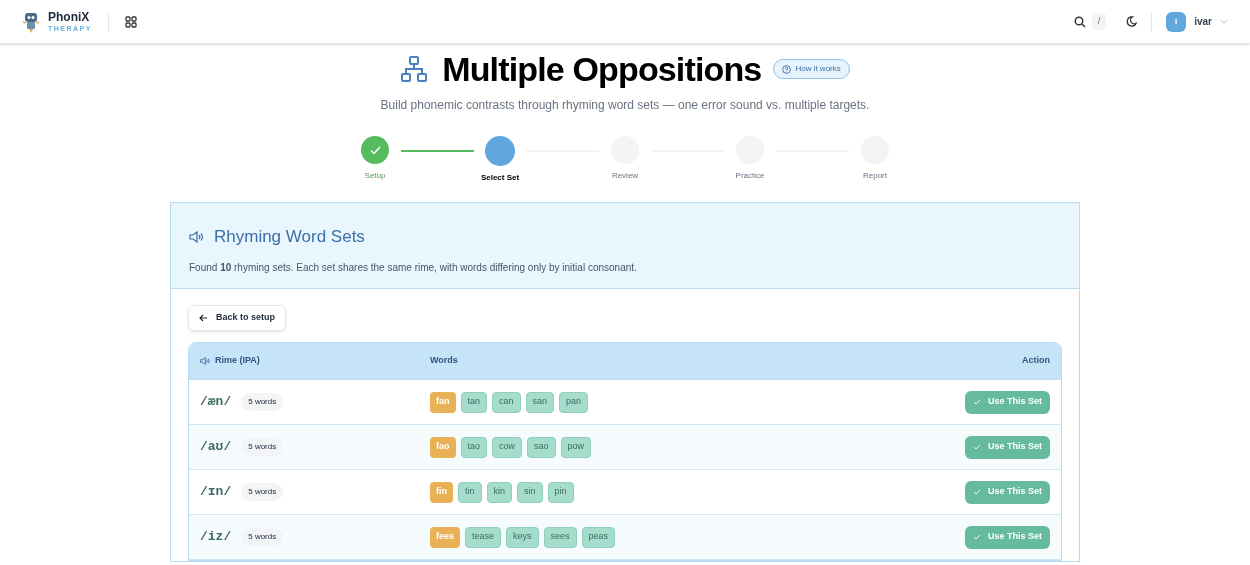  Describe the element at coordinates (541, 447) in the screenshot. I see `target-word-chip: sao` at that location.